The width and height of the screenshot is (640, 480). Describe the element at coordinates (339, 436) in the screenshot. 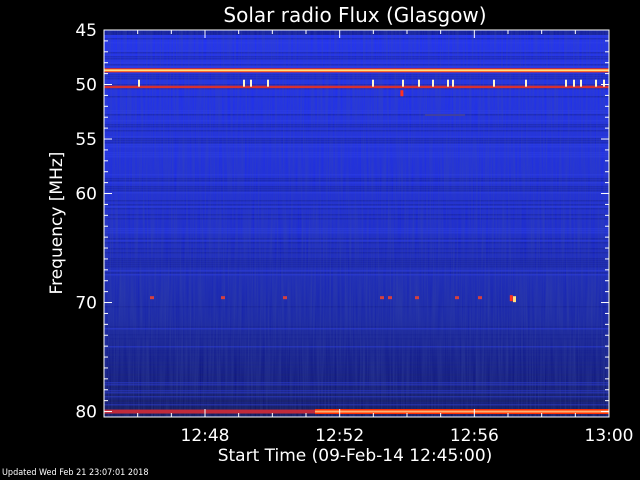

I see `x-tick-label: 12:52` at that location.